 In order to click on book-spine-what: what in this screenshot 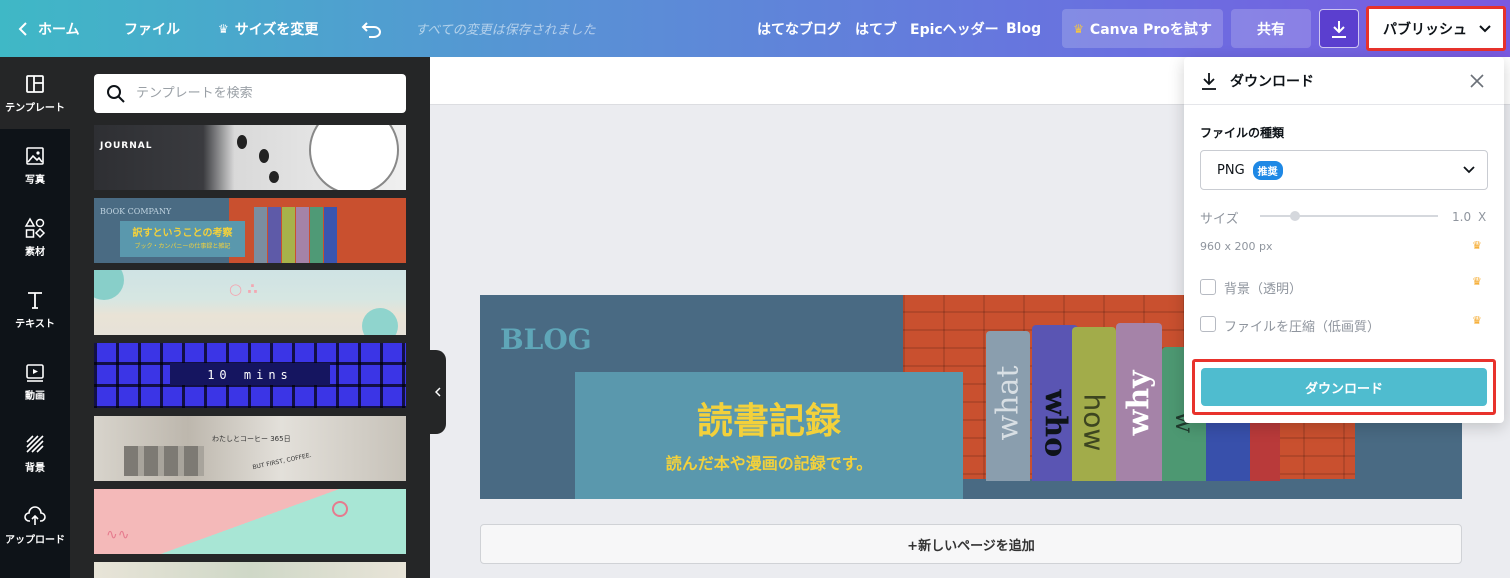, I will do `click(1008, 406)`.